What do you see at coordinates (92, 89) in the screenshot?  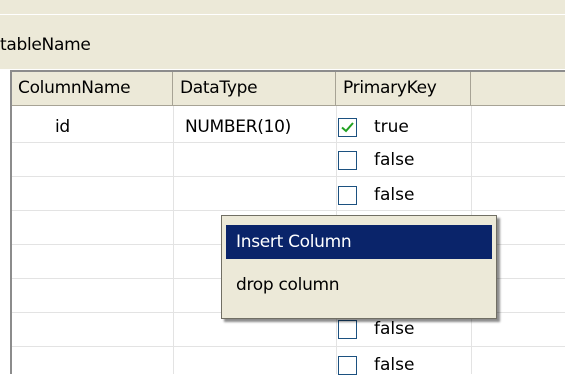 I see `column-header-columnname: ColumnName` at bounding box center [92, 89].